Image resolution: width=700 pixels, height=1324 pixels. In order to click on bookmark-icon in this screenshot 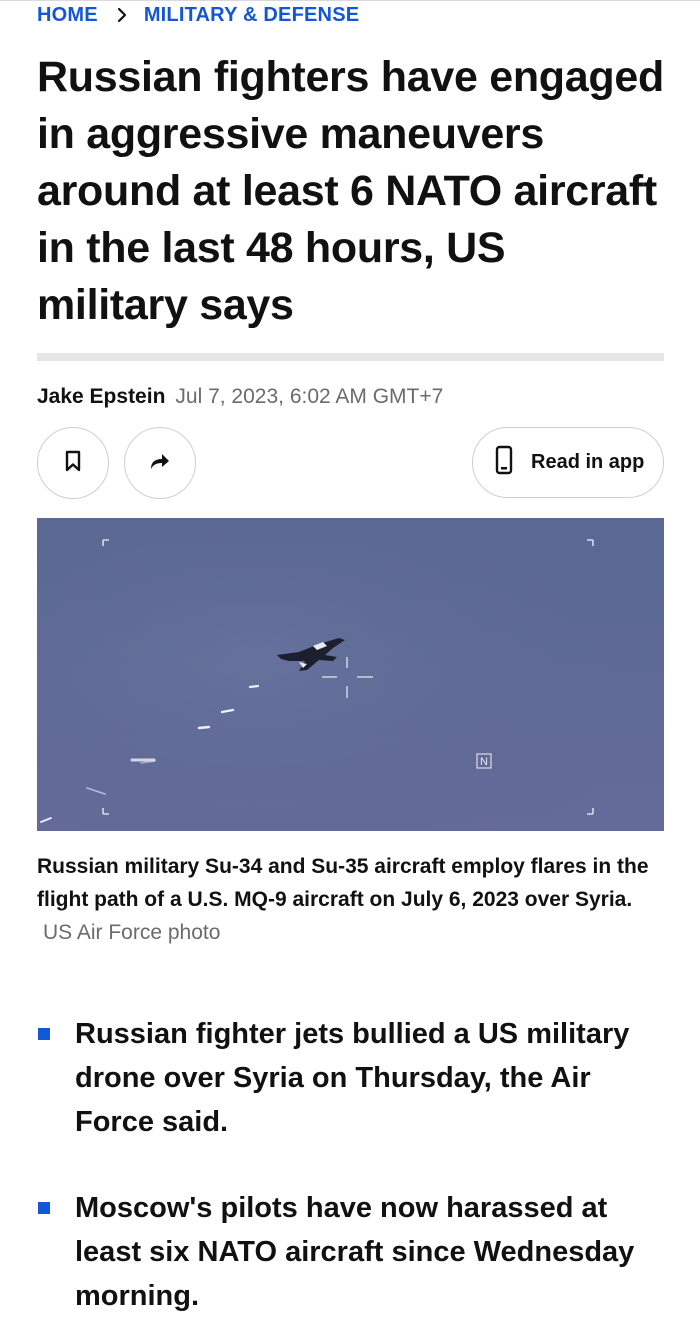, I will do `click(73, 463)`.